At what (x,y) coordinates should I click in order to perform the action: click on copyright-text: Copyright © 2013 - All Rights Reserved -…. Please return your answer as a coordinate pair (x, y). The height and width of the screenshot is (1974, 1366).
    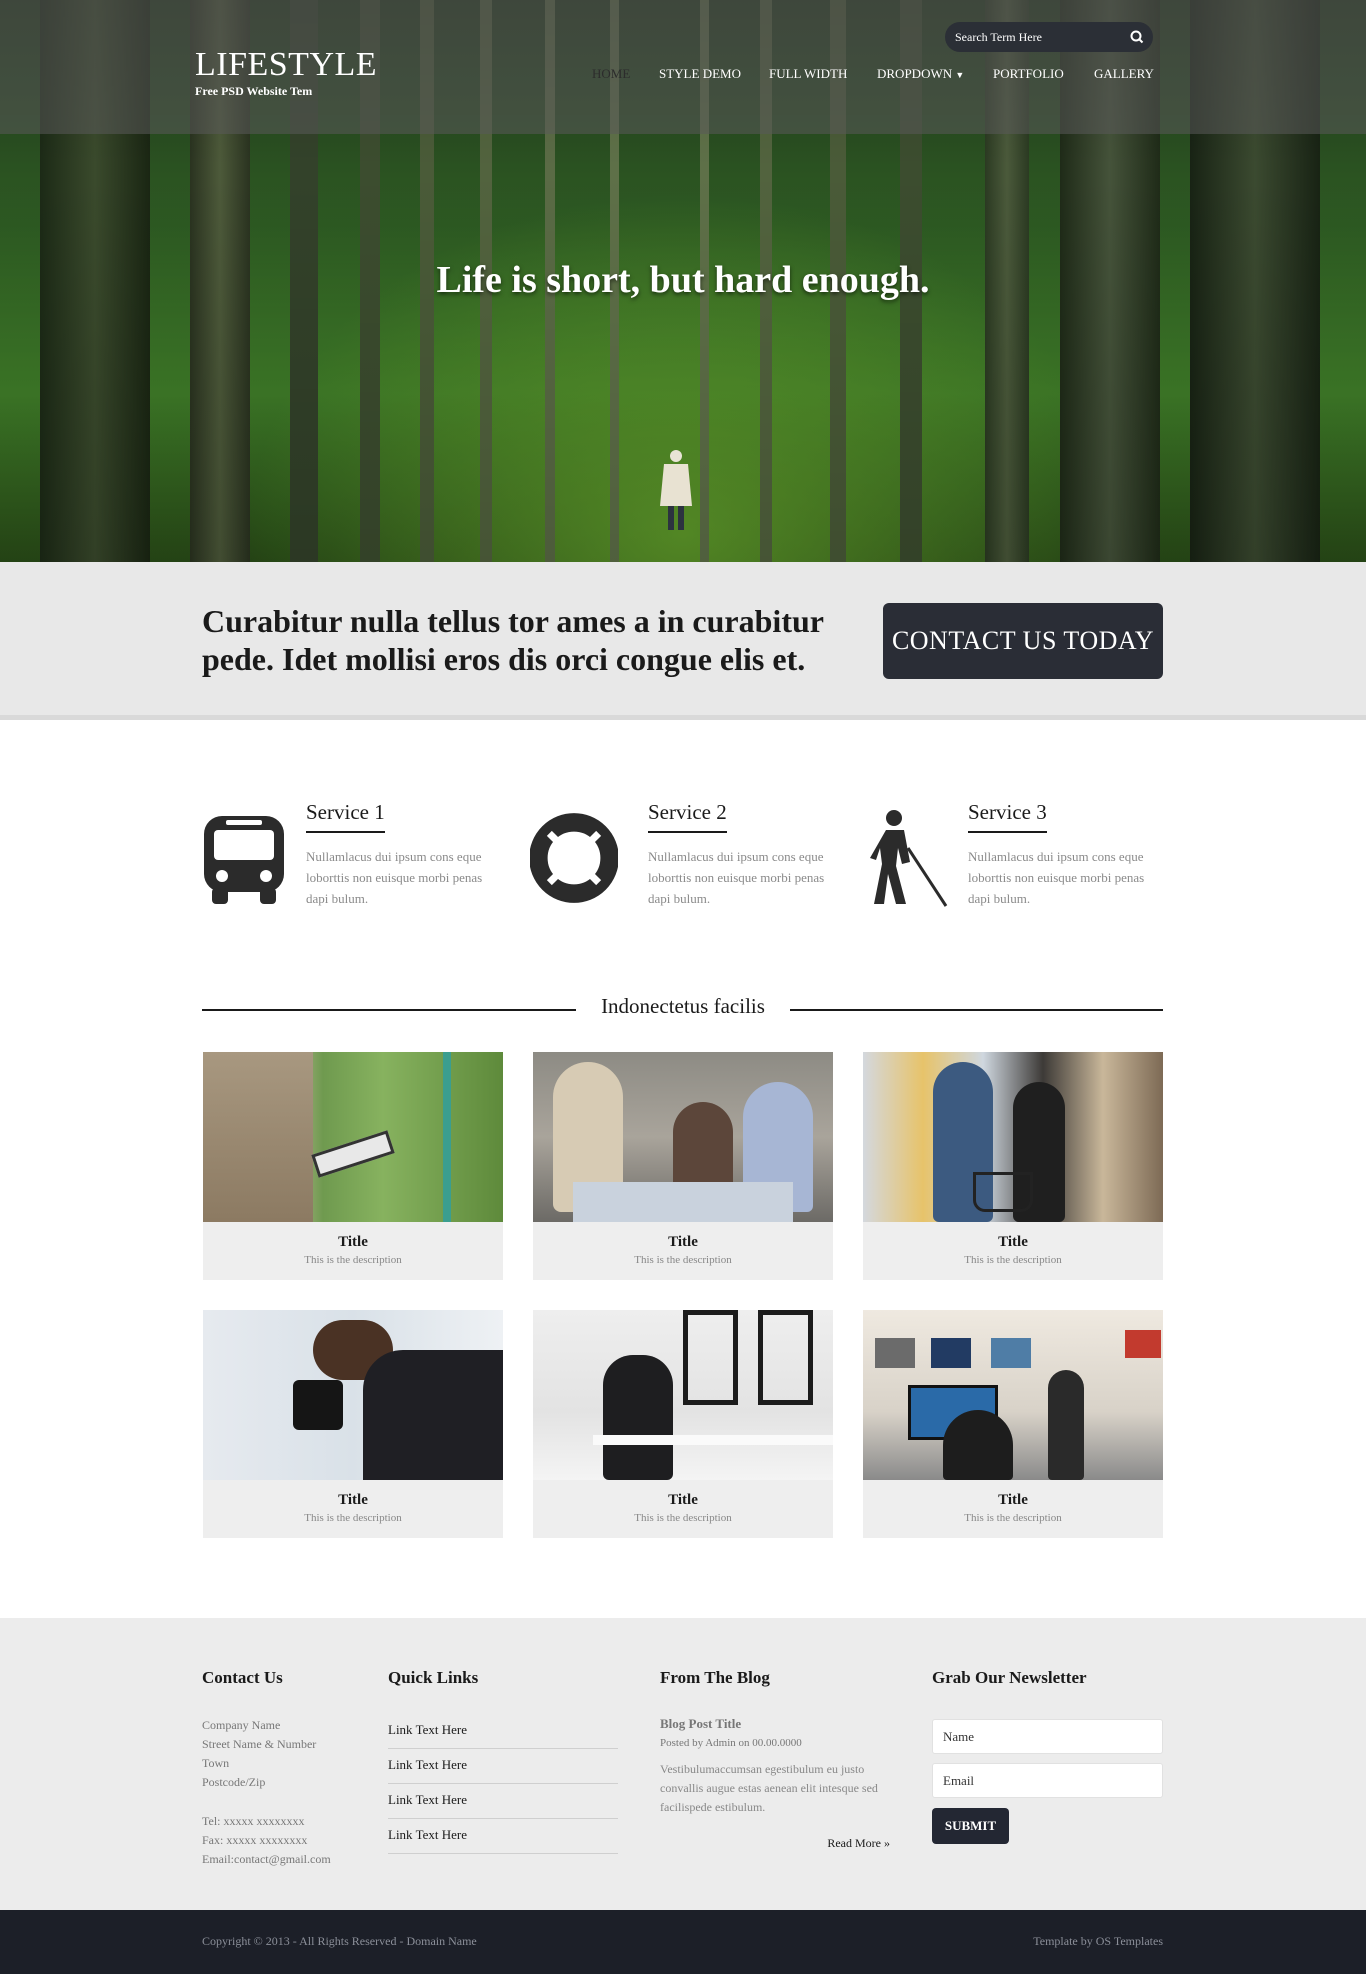
    Looking at the image, I should click on (339, 1941).